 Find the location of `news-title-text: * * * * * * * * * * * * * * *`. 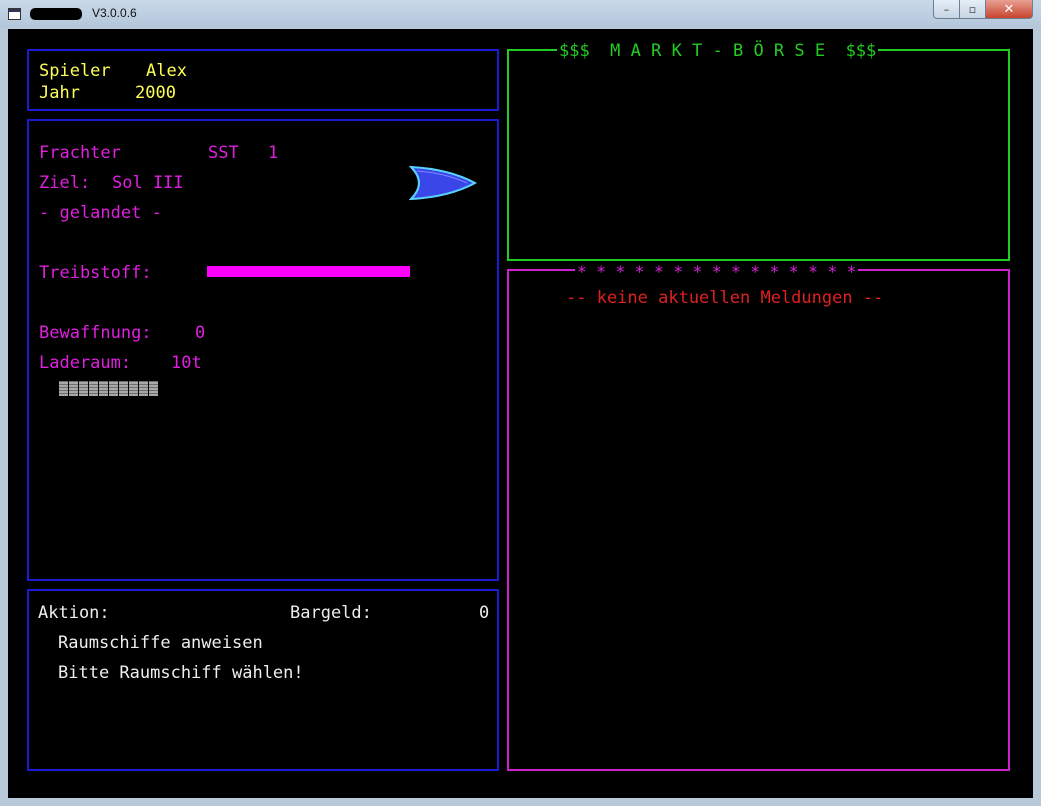

news-title-text: * * * * * * * * * * * * * * * is located at coordinates (717, 271).